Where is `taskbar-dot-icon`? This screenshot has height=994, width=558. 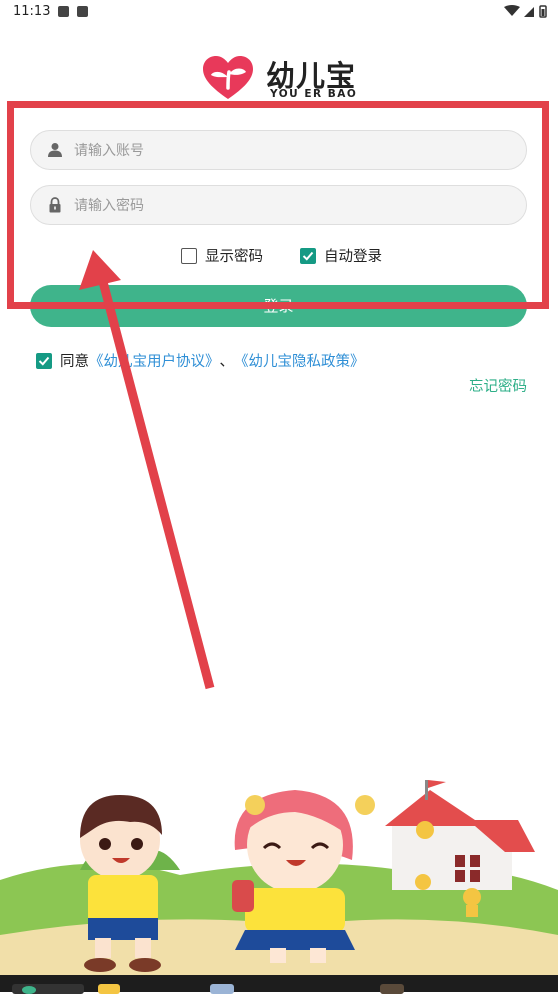
taskbar-dot-icon is located at coordinates (29, 990).